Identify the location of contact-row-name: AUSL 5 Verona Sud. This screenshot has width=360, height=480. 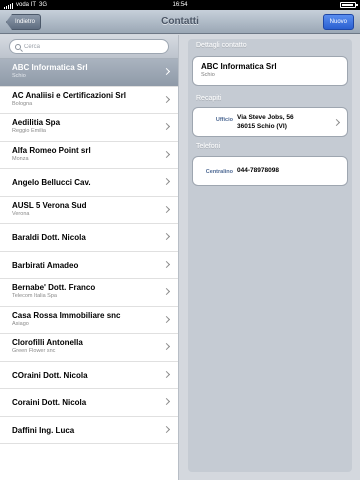
(49, 205).